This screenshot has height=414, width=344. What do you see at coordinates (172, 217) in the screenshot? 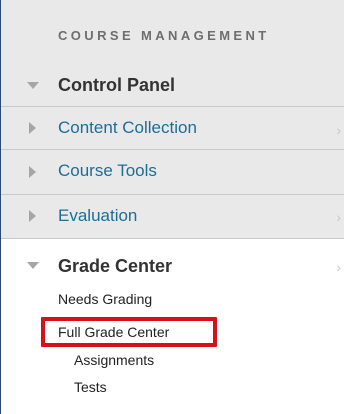
I see `sidebar-item-evaluation: Evaluation ›` at bounding box center [172, 217].